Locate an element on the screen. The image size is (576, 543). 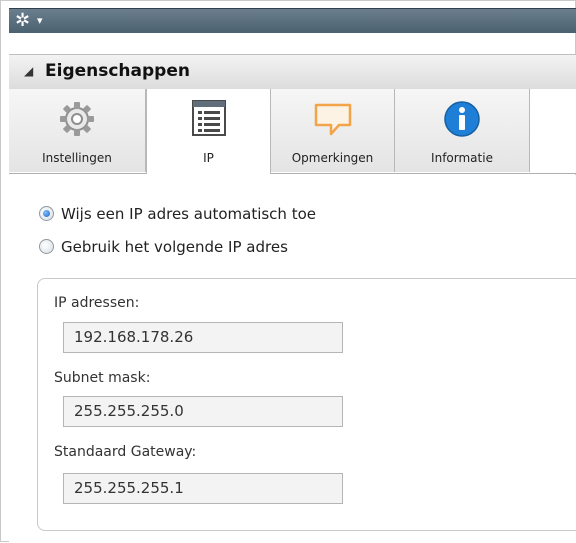
radio-label: Gebruik het volgende IP adres is located at coordinates (174, 247).